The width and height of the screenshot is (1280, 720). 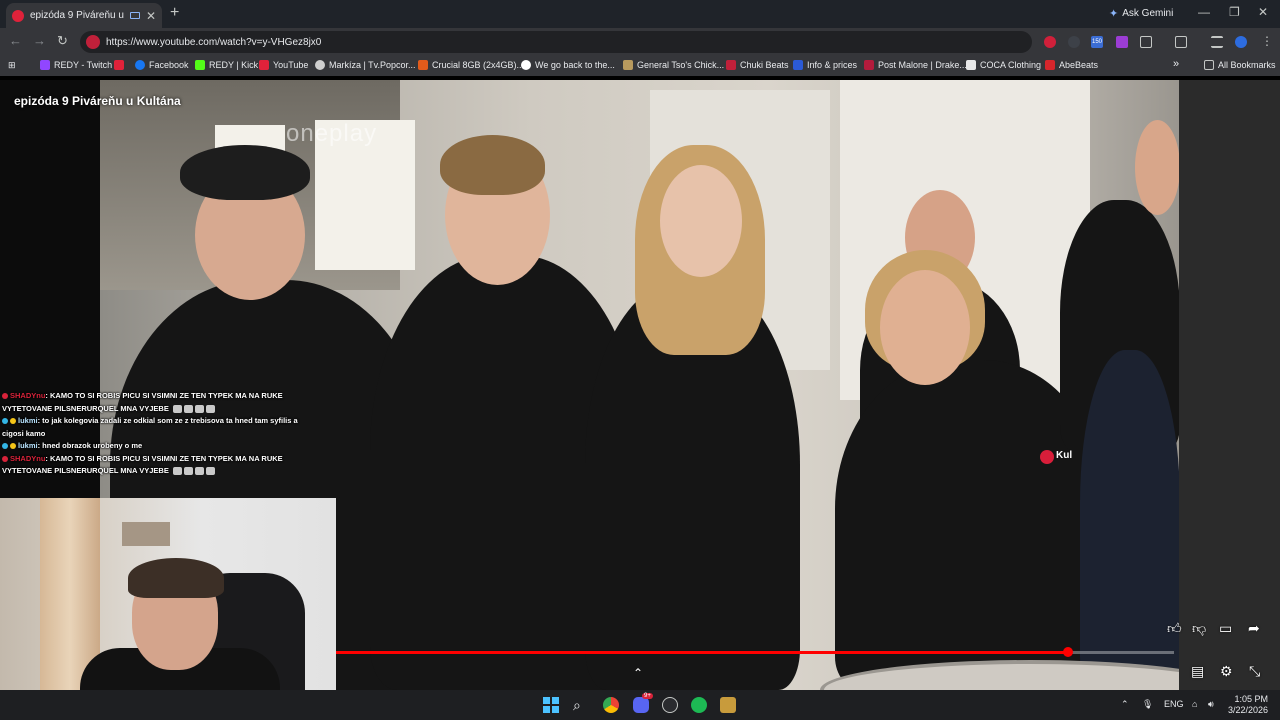 I want to click on bookmark-label: REDY - Twitch, so click(x=83, y=65).